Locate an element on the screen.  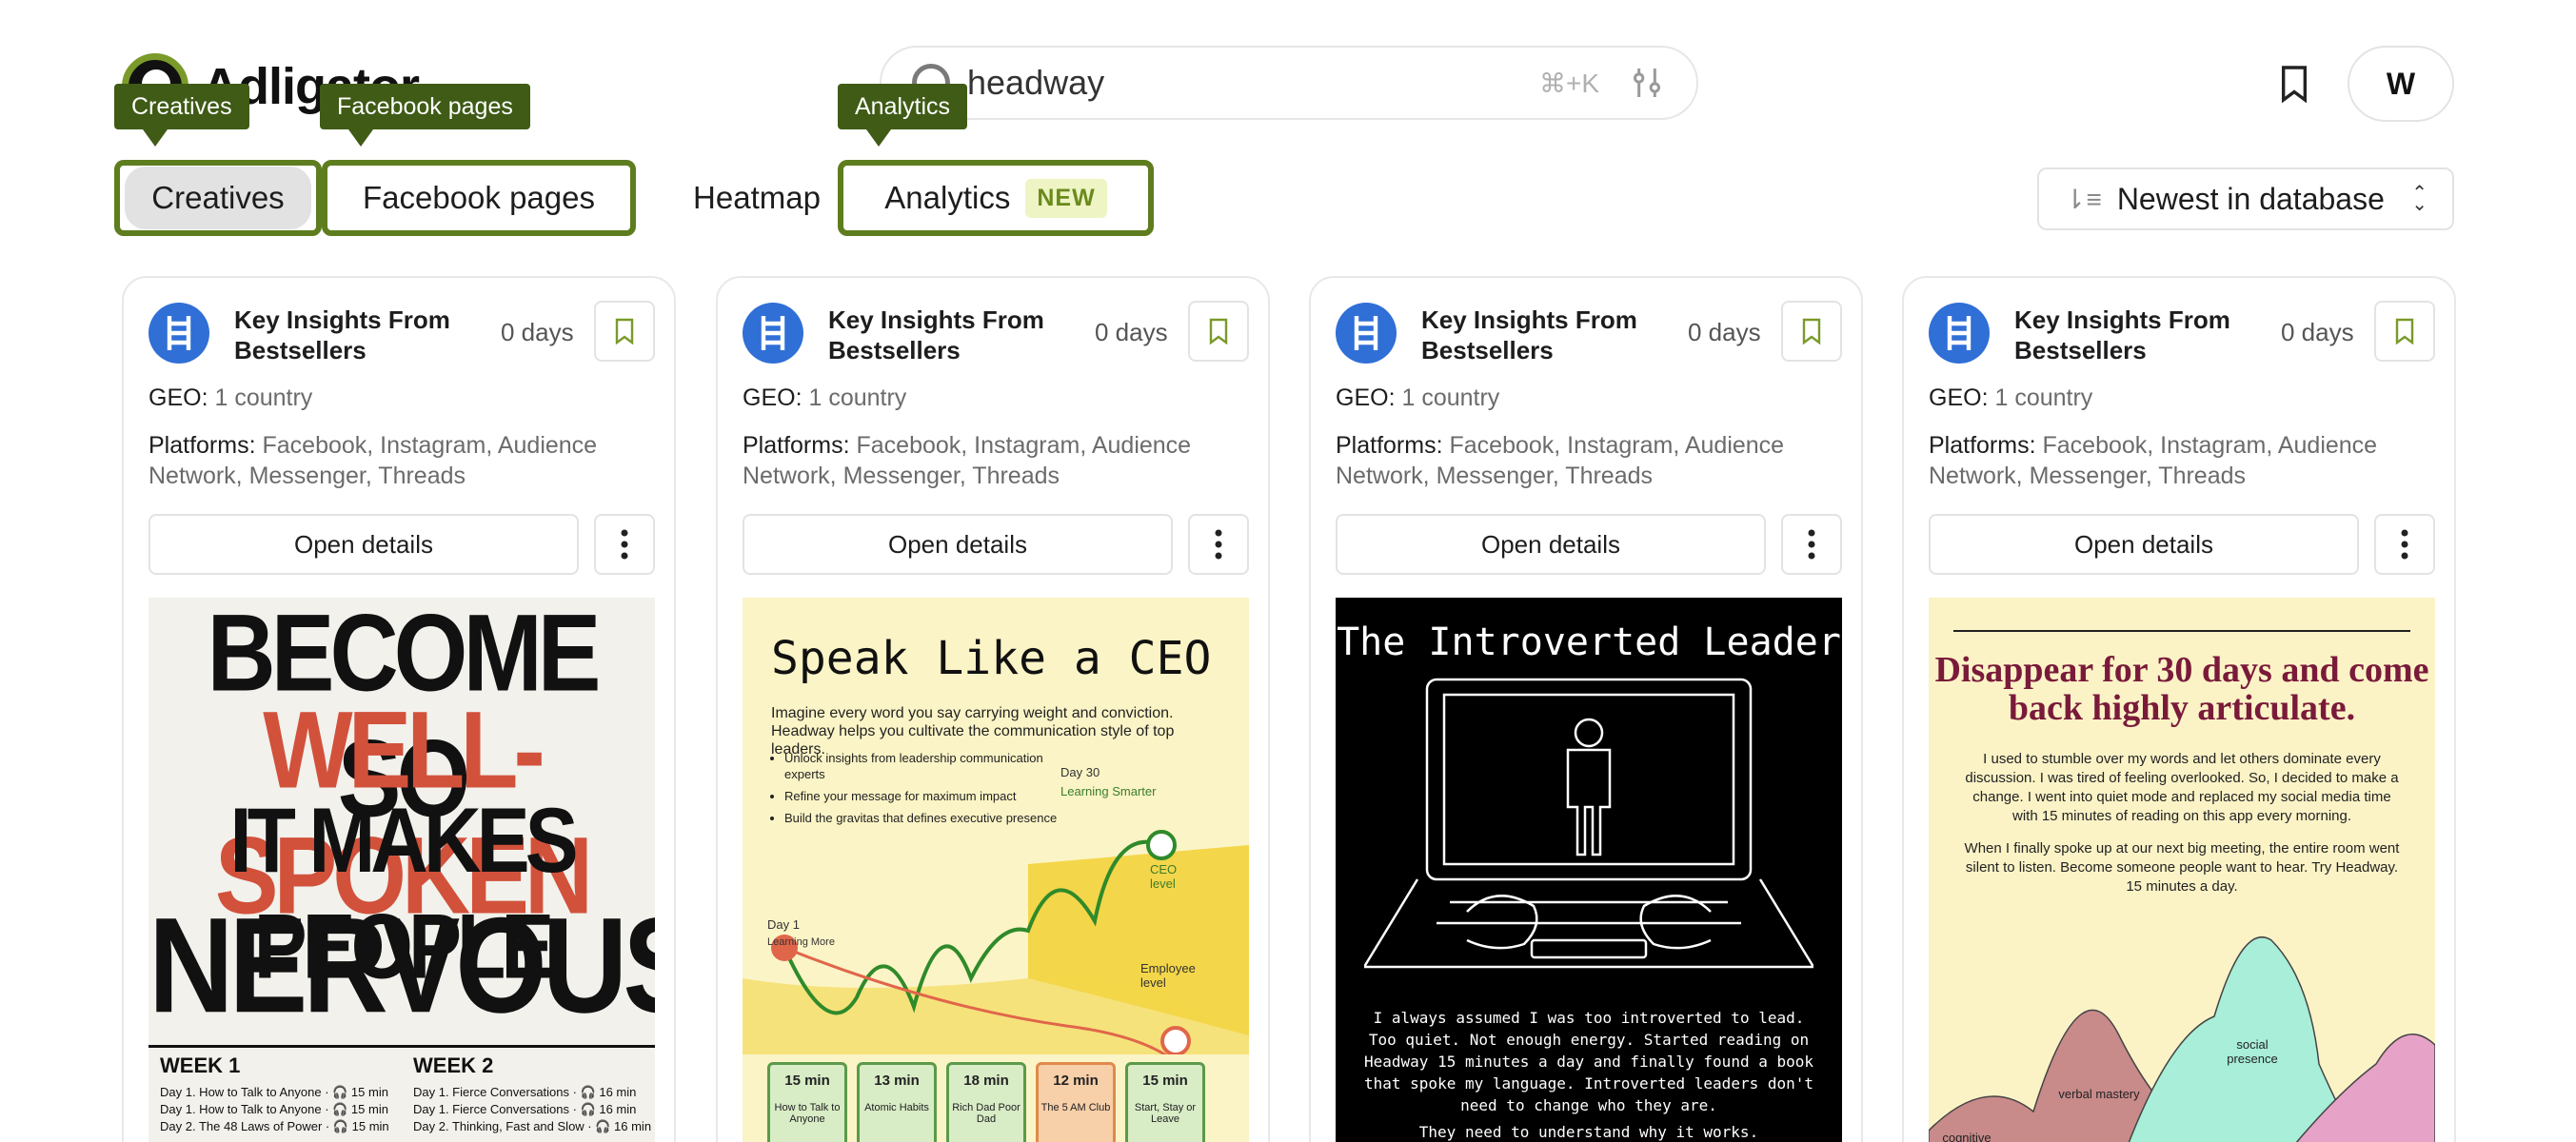
tooltip-creatives: Creatives is located at coordinates (181, 115).